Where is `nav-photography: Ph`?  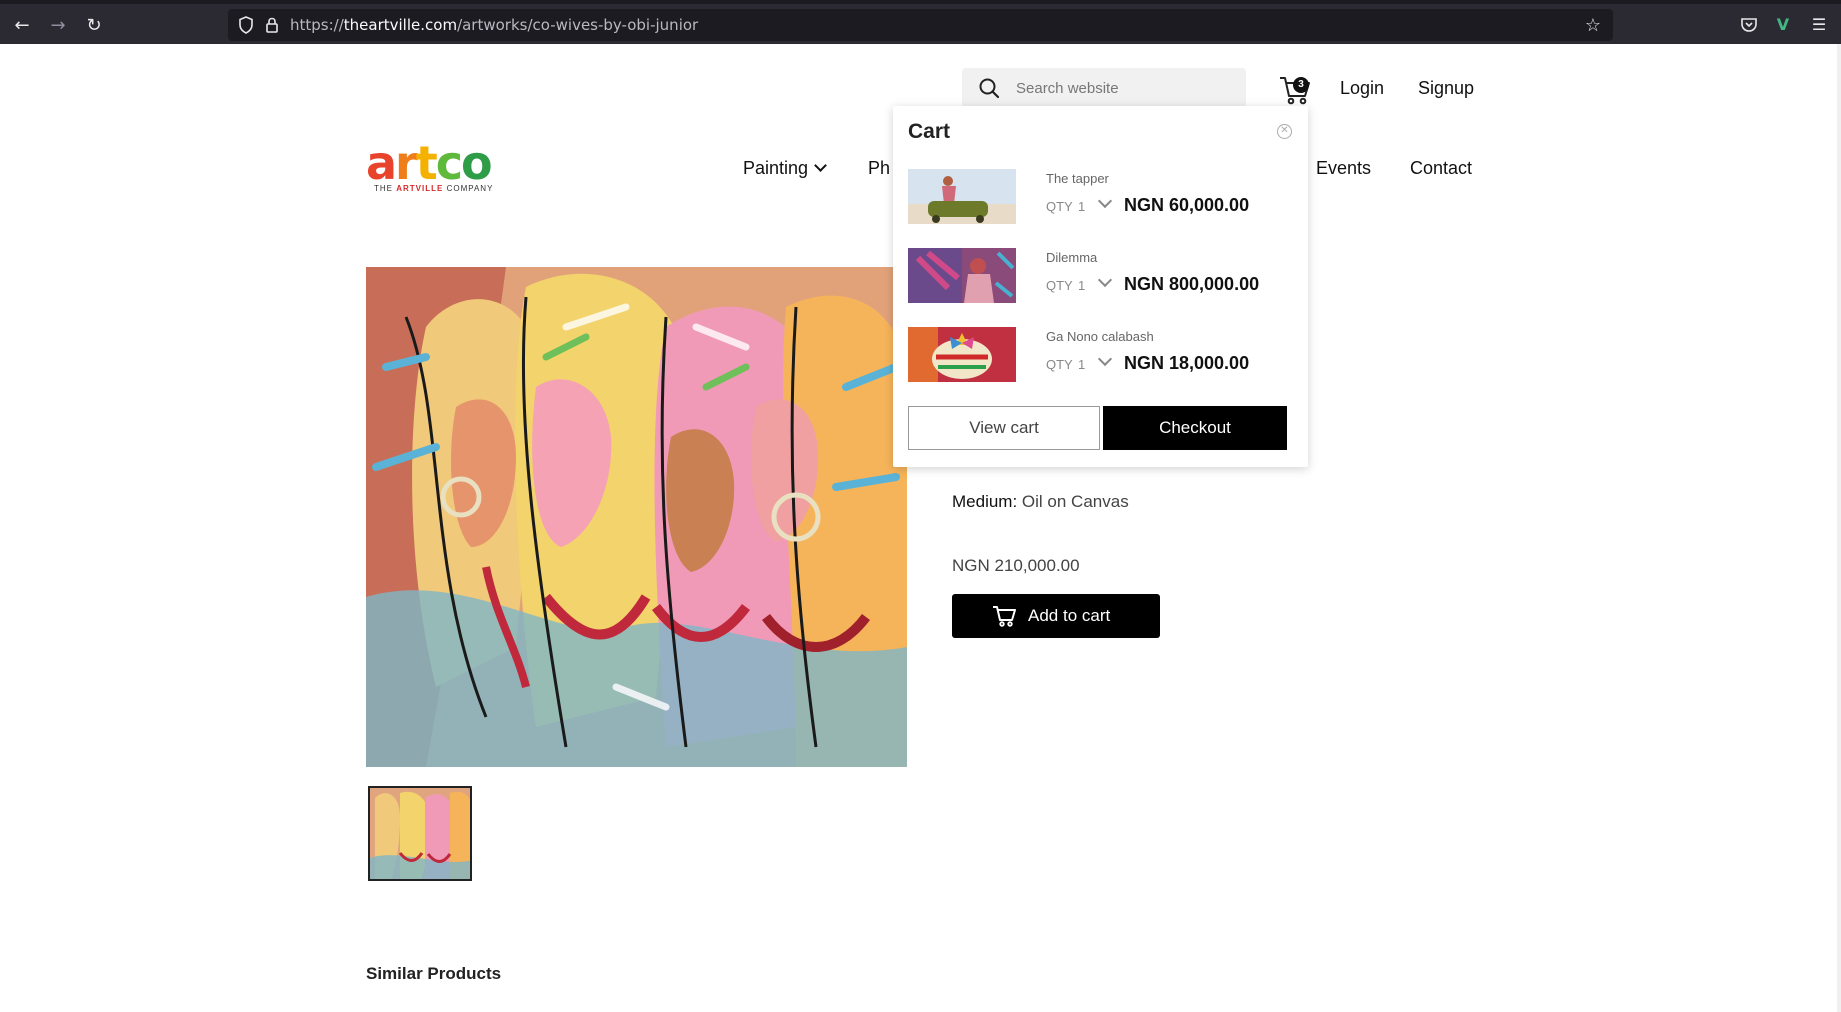
nav-photography: Ph is located at coordinates (879, 168).